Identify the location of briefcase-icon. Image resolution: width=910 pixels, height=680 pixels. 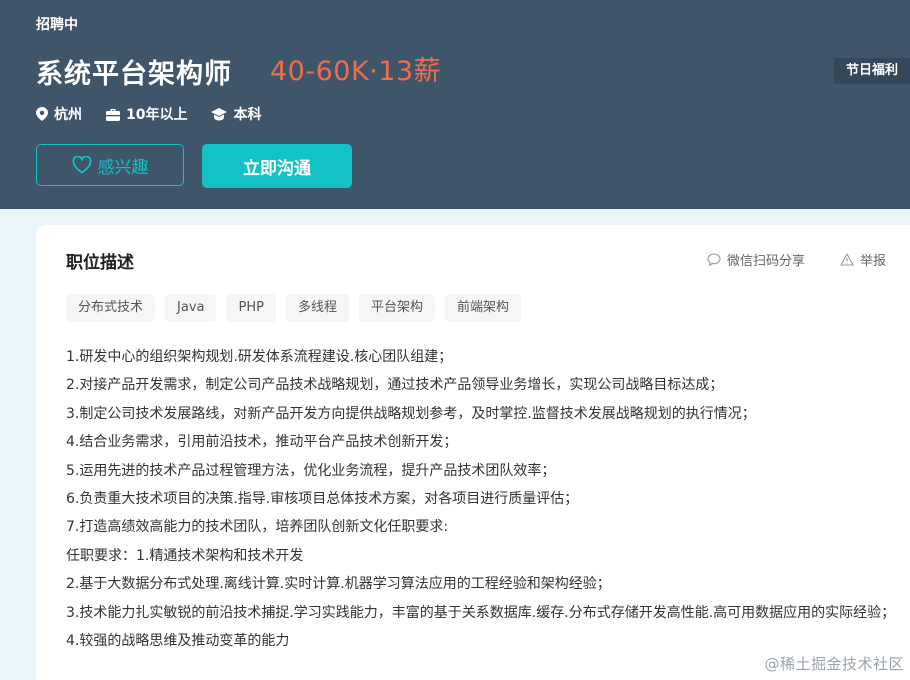
(113, 114).